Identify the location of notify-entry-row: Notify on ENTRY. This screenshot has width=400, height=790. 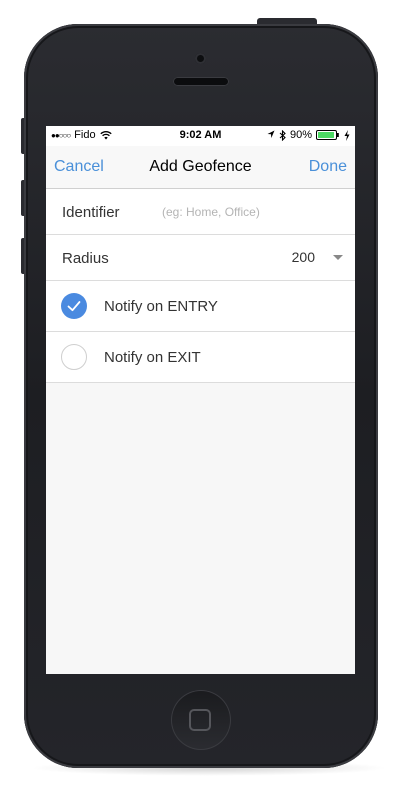
(200, 306).